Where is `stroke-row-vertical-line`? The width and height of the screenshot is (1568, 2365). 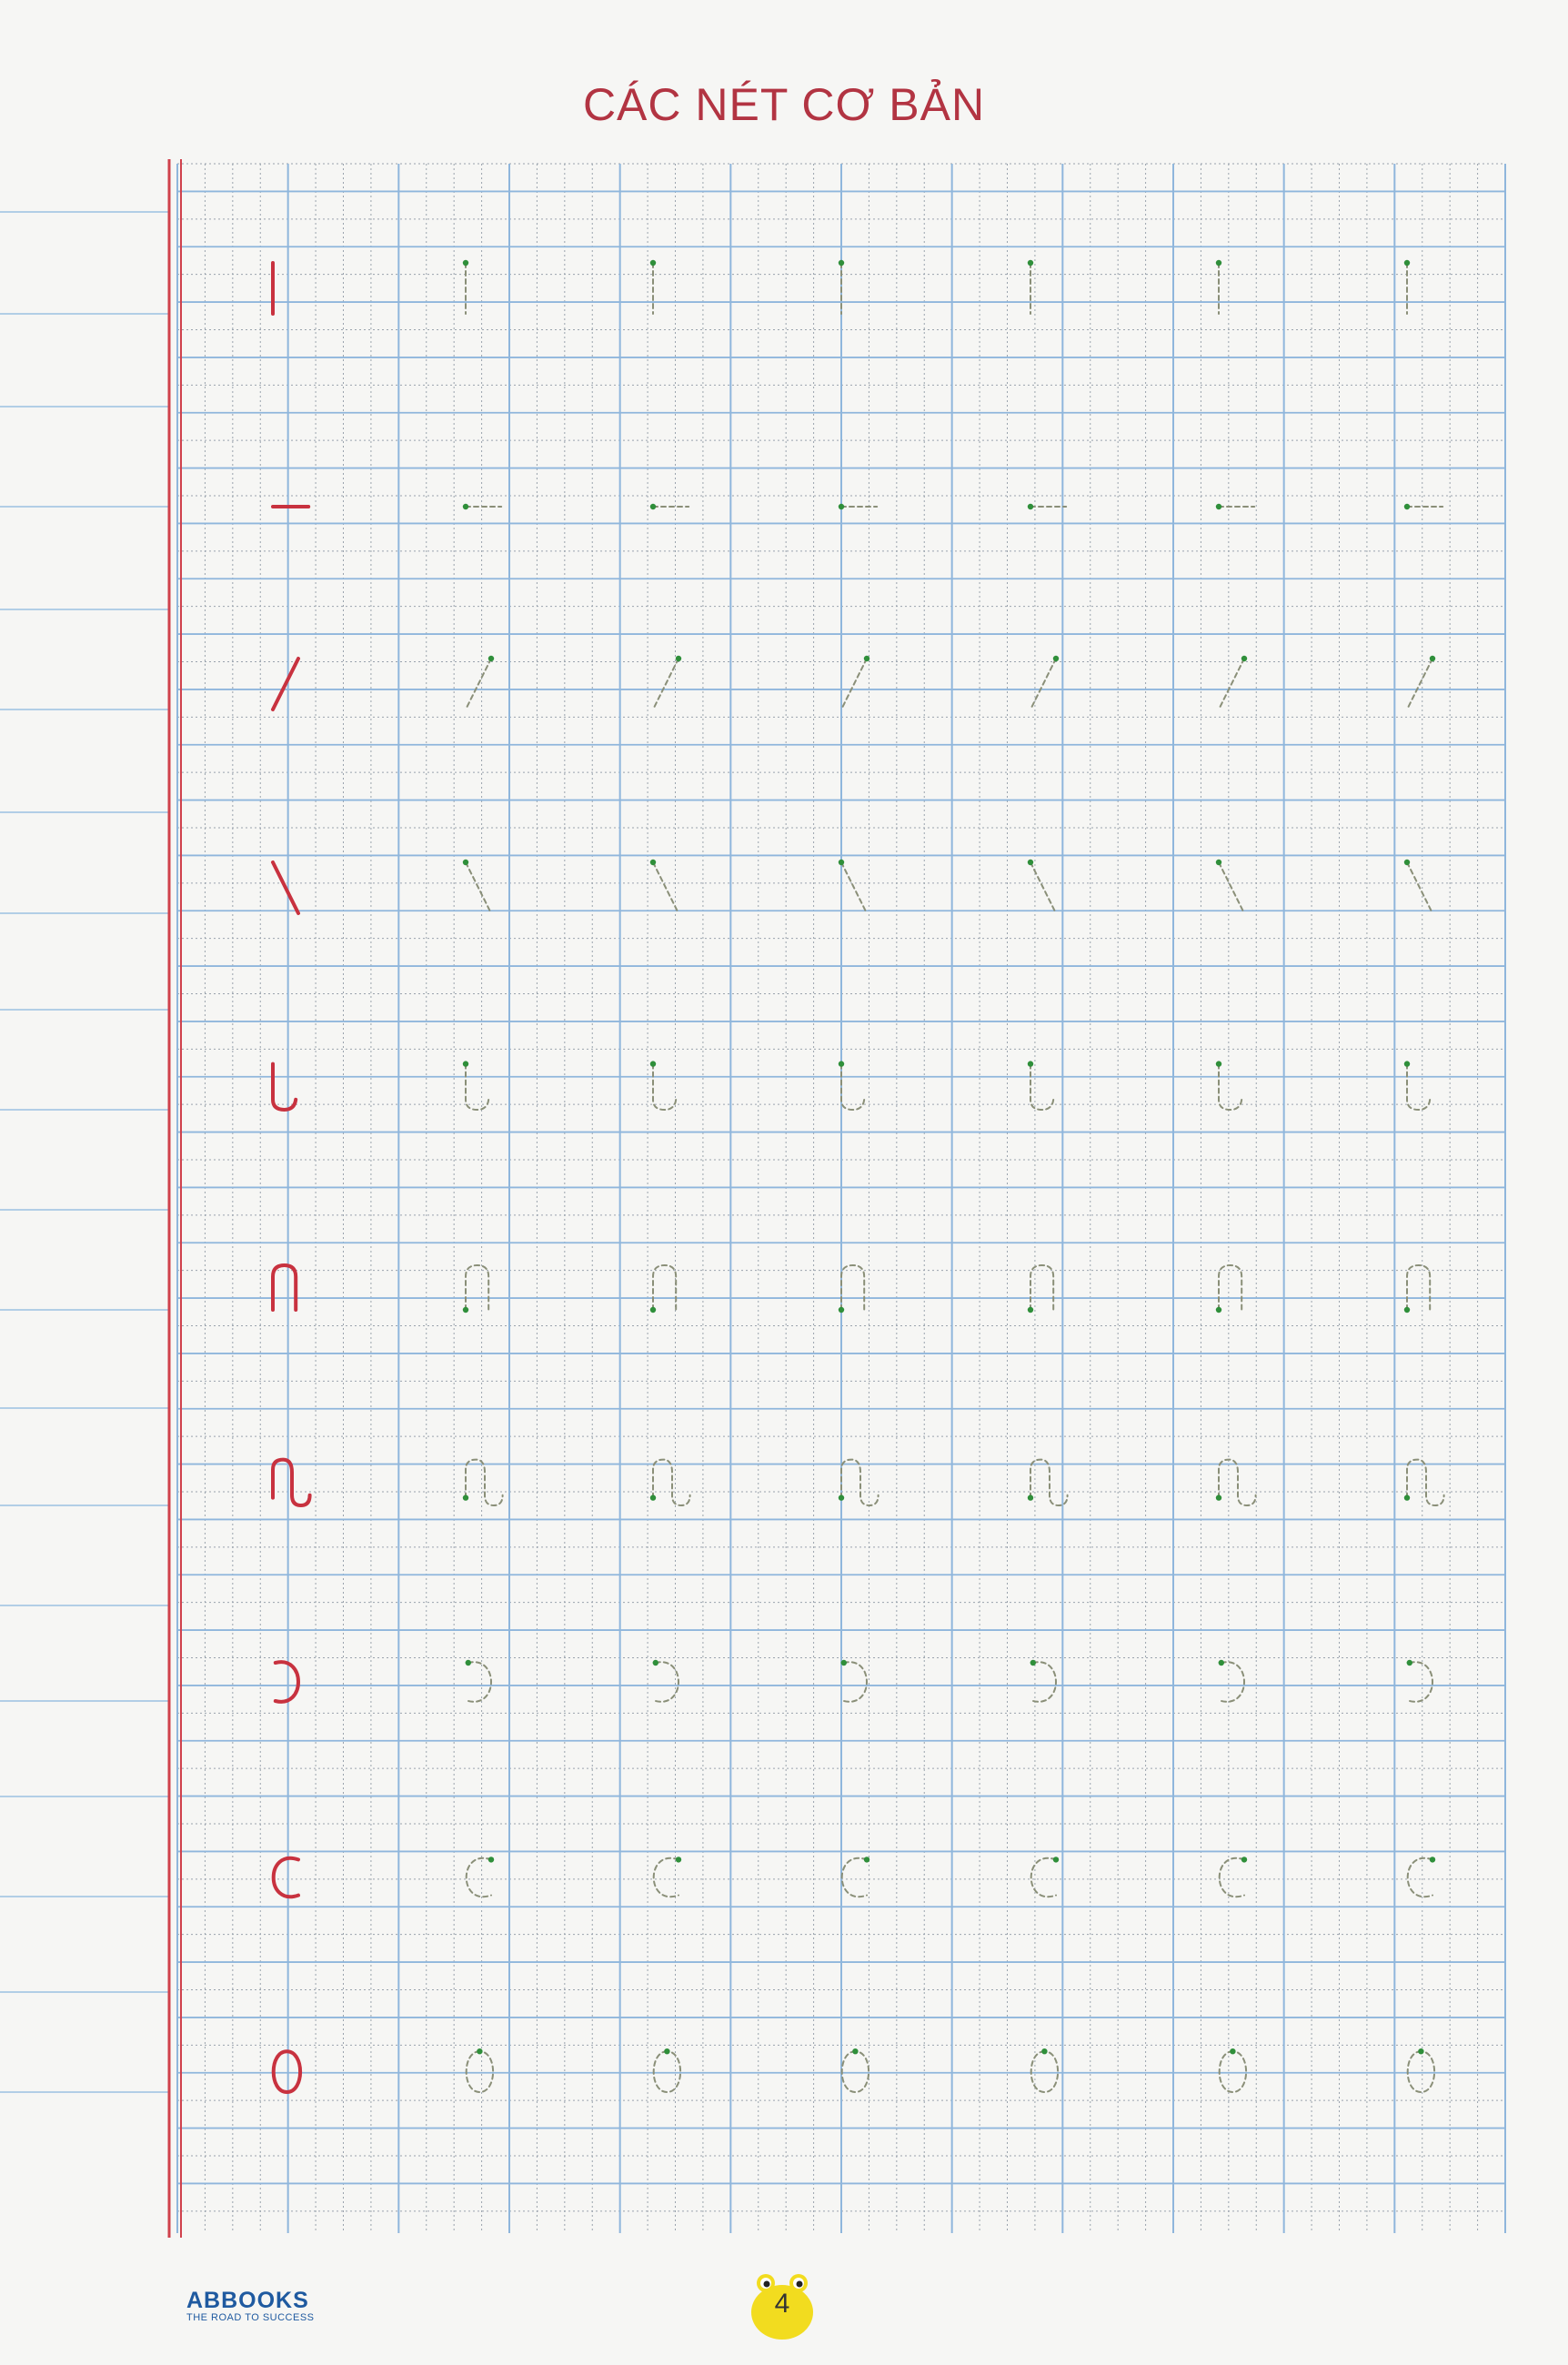 stroke-row-vertical-line is located at coordinates (841, 287).